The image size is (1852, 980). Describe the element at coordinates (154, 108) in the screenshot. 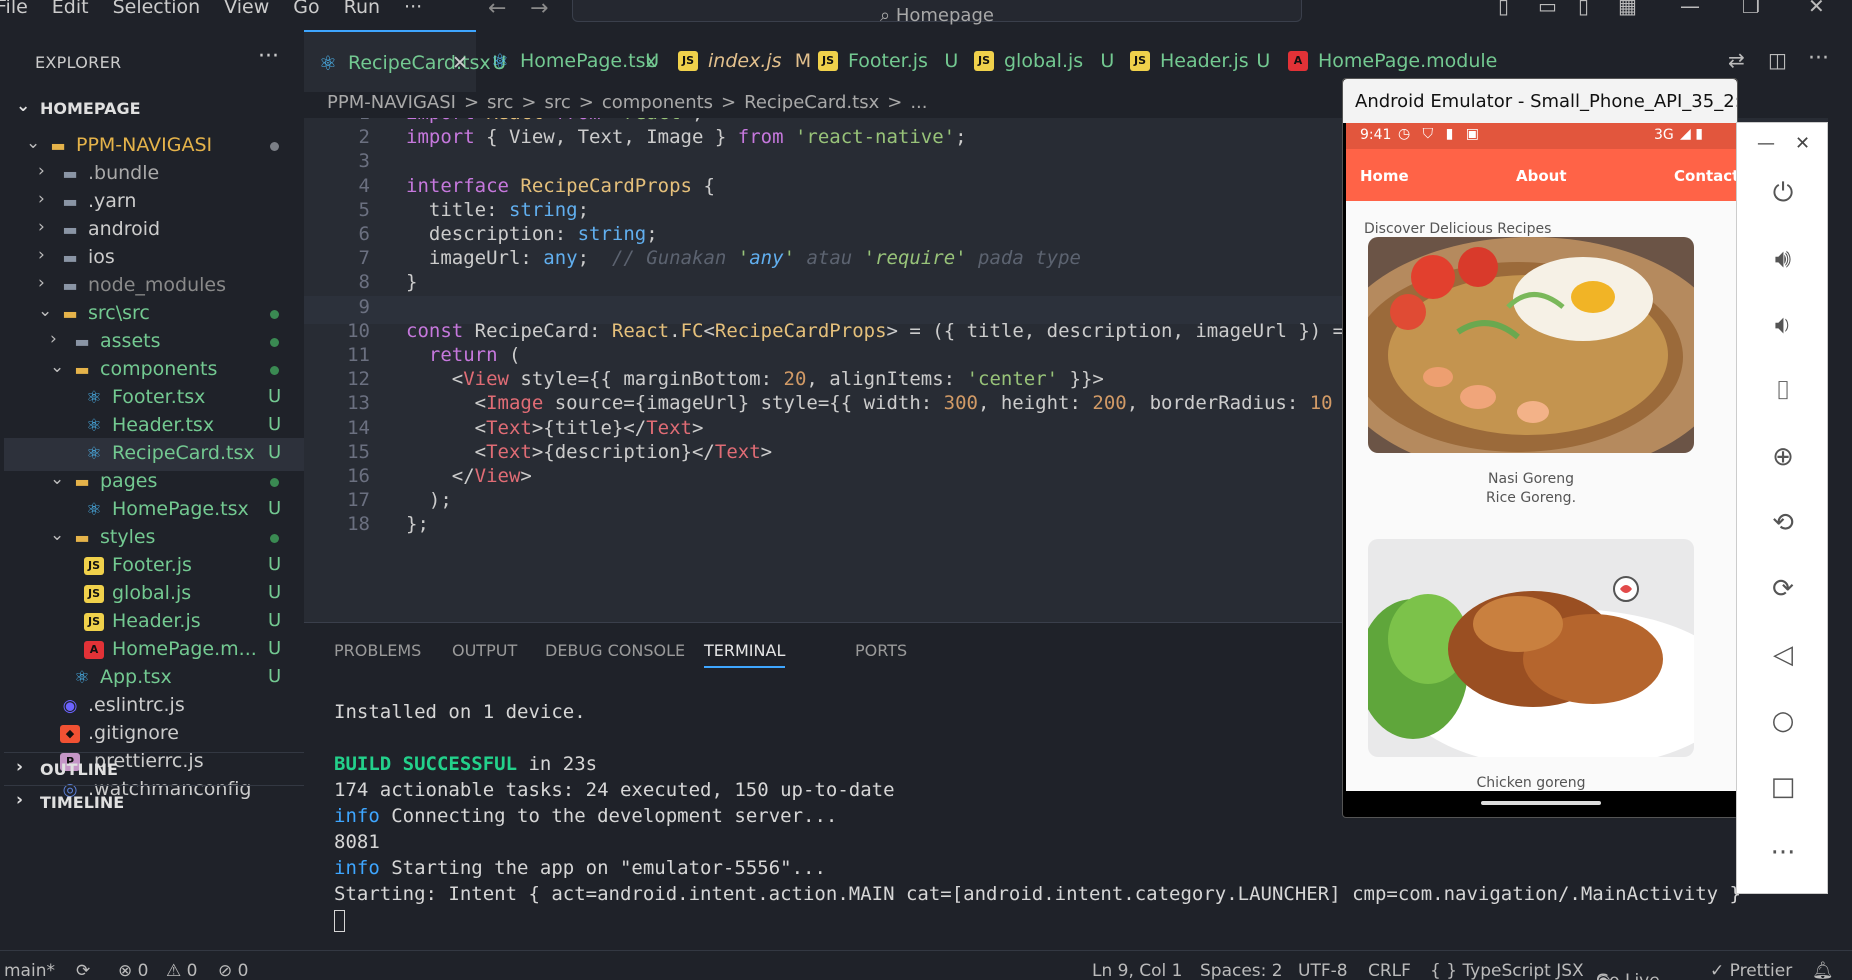

I see `workspace-section: ⌄ HOMEPAGE` at that location.